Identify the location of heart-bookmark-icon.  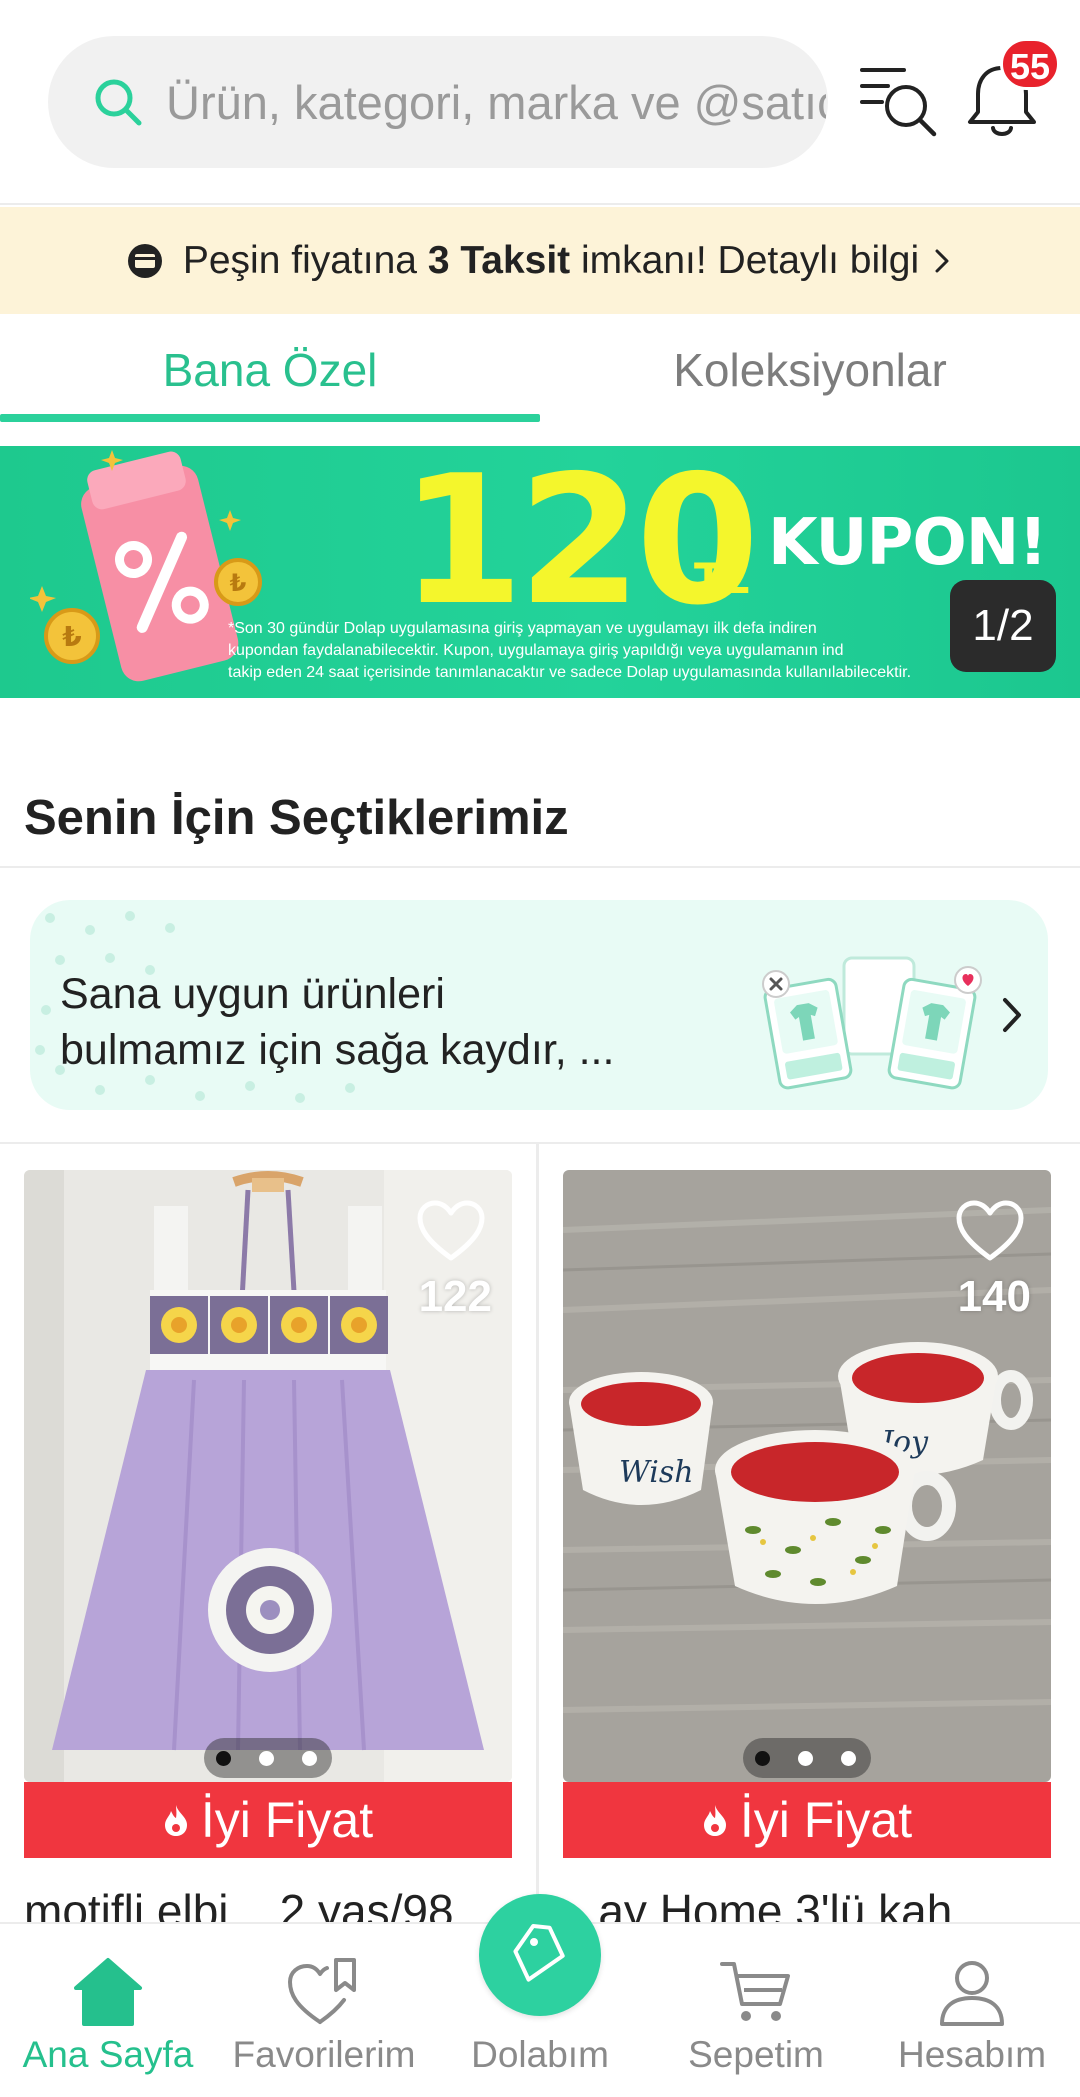
(322, 1991).